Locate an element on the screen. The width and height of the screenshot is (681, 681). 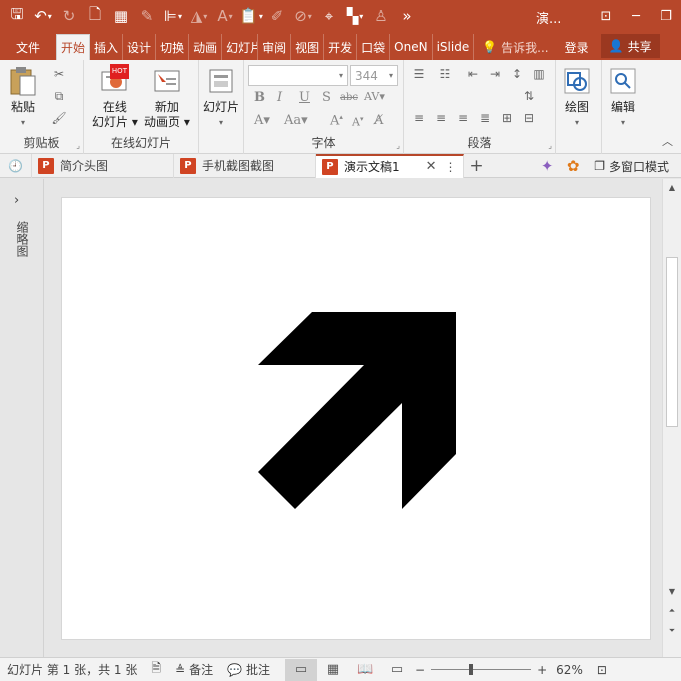
bullets-icon: ☰ is located at coordinates (419, 74).